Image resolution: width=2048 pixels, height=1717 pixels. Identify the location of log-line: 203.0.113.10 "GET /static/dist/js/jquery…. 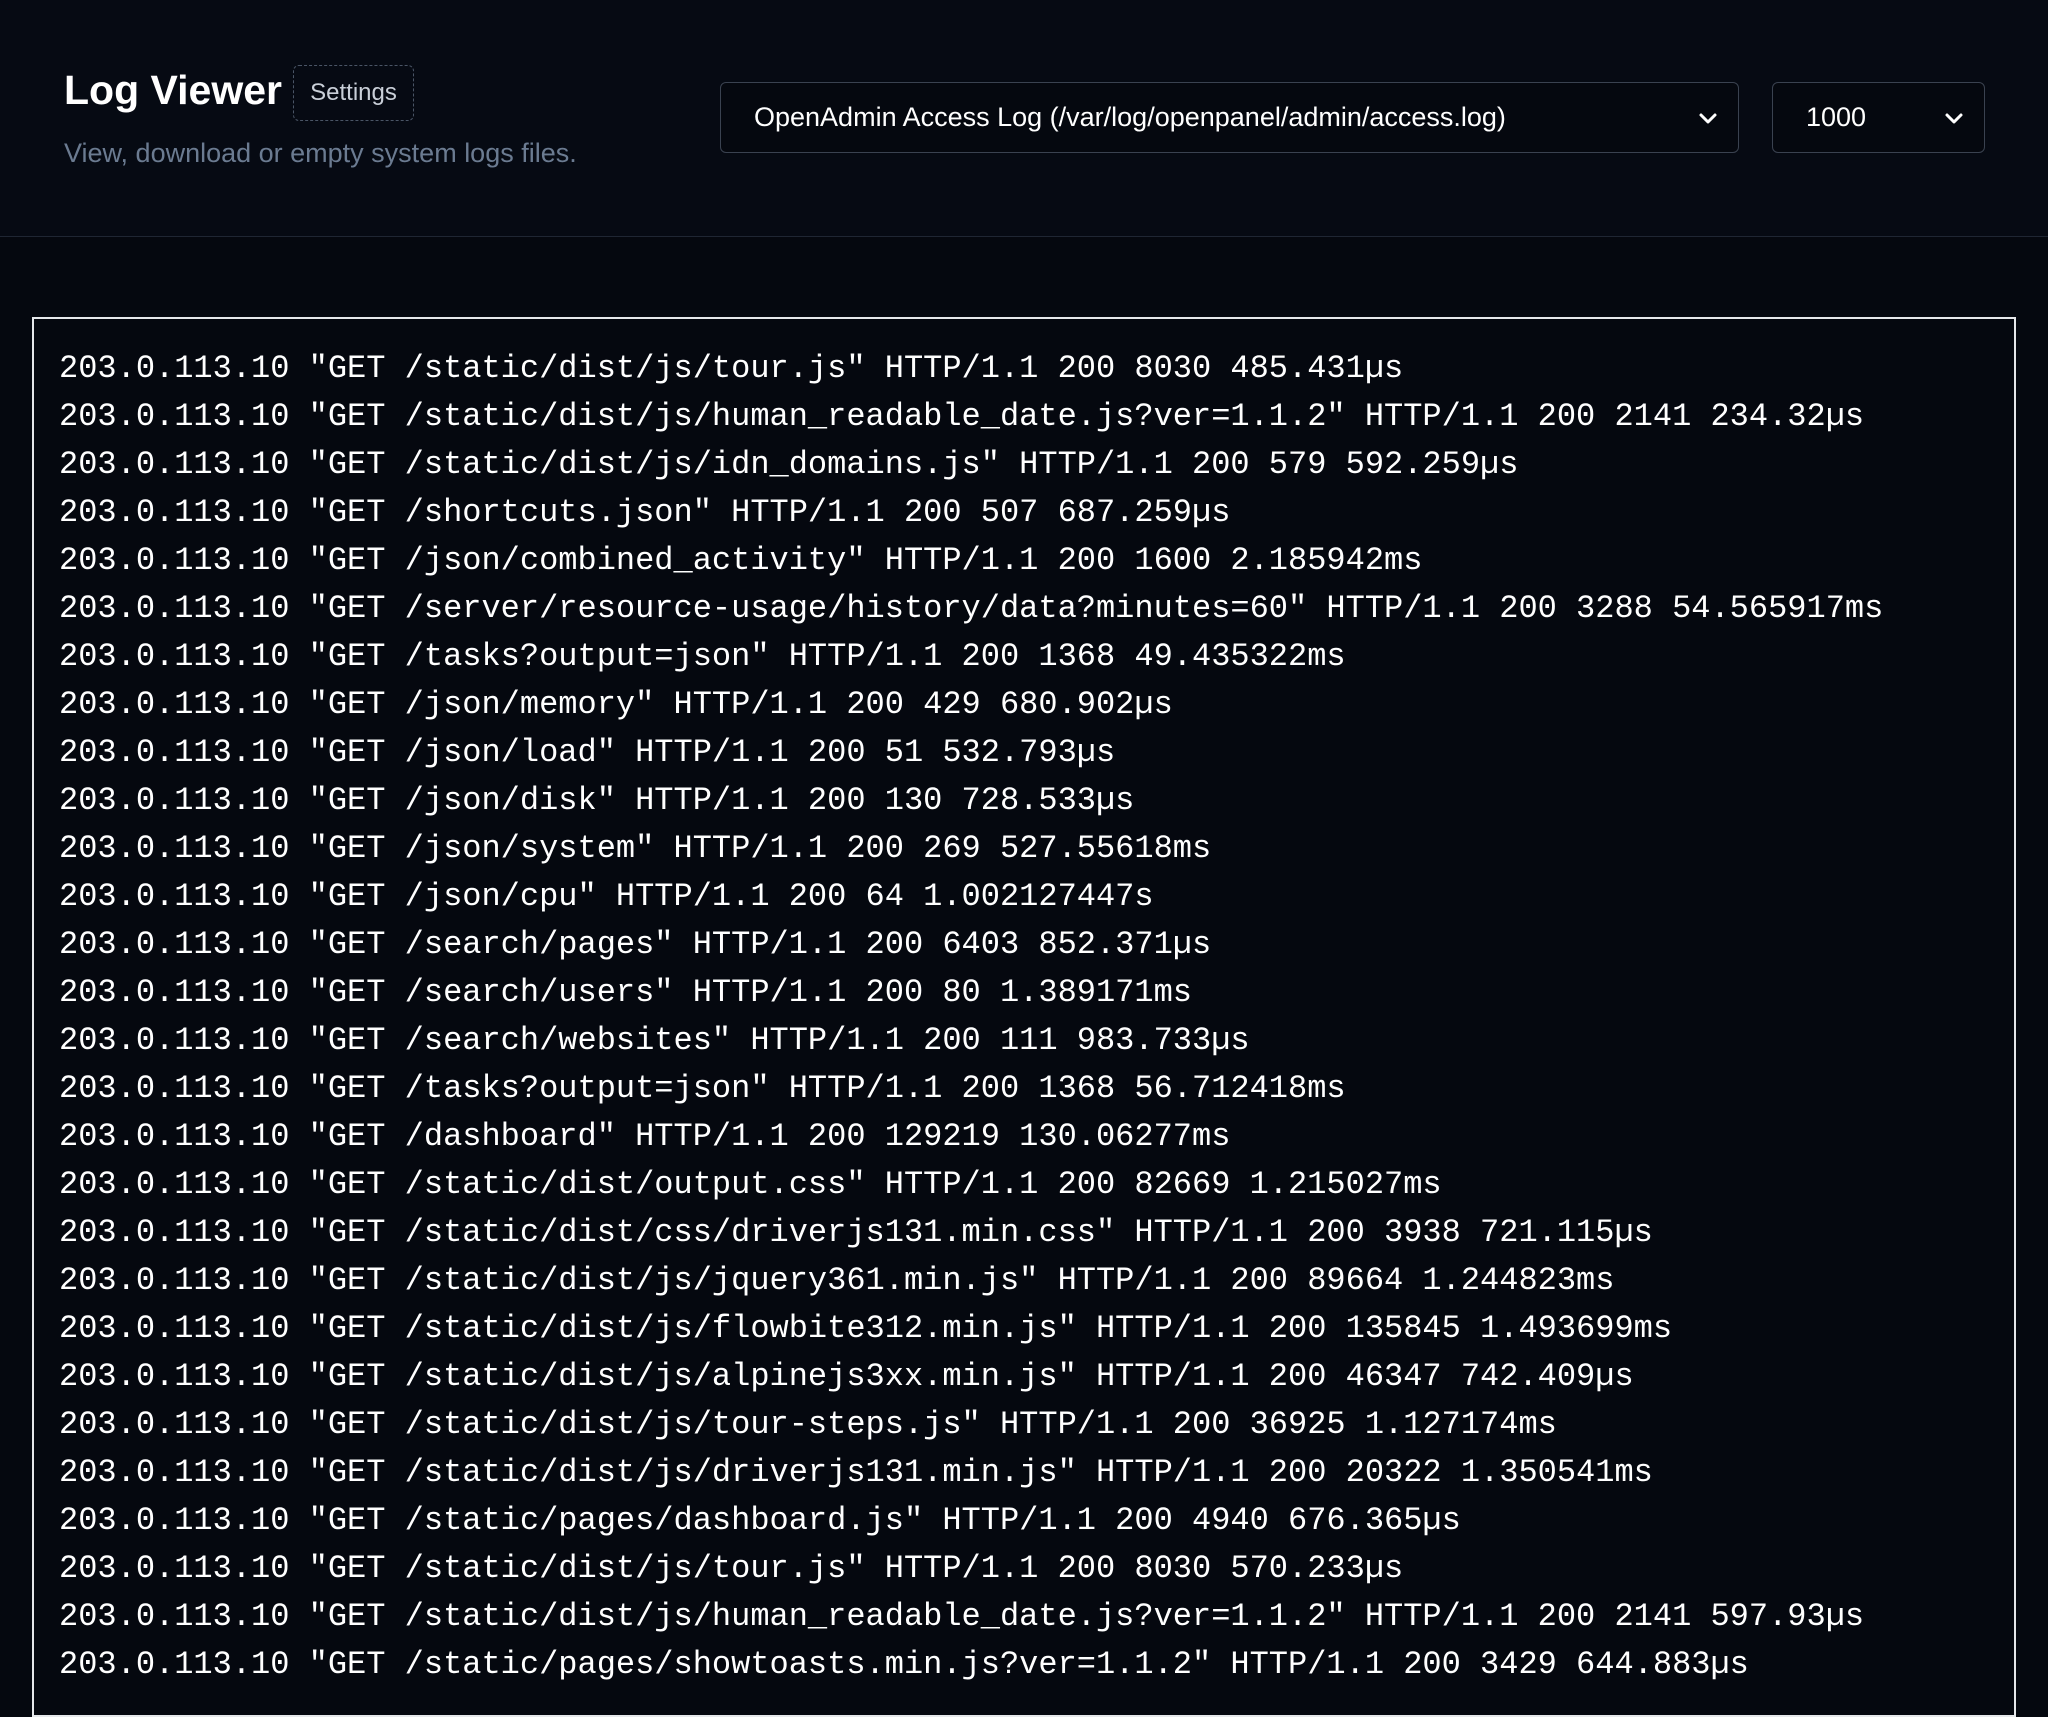
(837, 1280).